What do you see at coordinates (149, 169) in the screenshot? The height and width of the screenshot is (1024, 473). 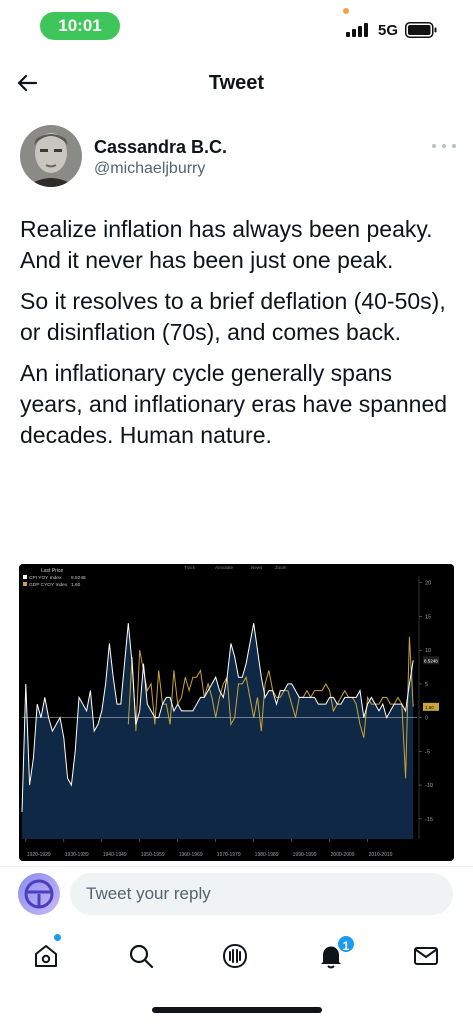 I see `author-handle: @michaeljburry` at bounding box center [149, 169].